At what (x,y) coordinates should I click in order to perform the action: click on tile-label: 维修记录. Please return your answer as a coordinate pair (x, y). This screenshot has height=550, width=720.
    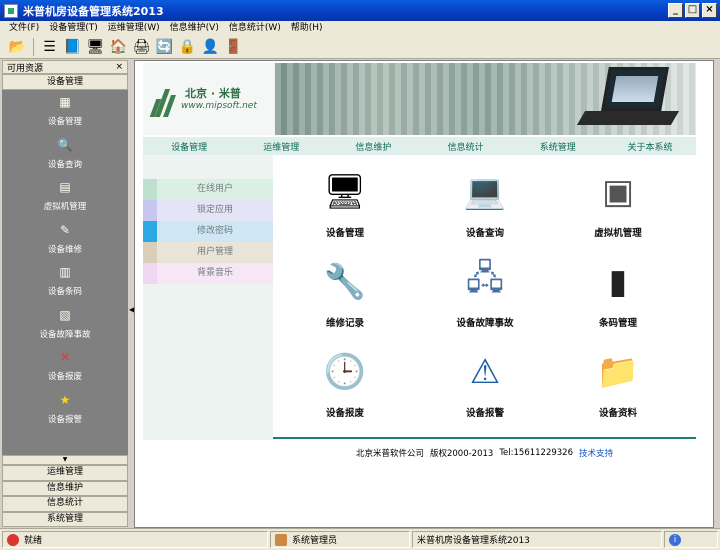
    Looking at the image, I should click on (344, 323).